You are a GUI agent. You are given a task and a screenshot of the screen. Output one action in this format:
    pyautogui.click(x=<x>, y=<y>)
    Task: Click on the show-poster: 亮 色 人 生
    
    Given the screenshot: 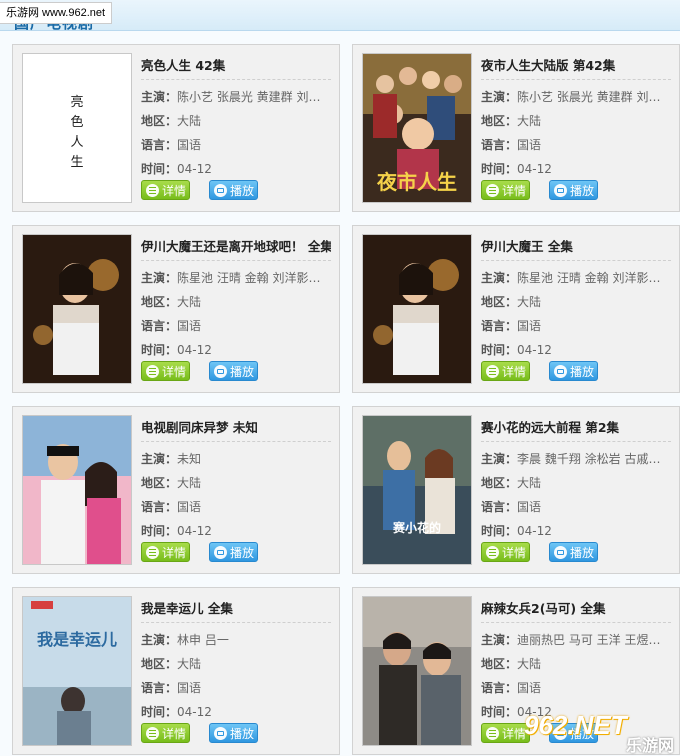 What is the action you would take?
    pyautogui.click(x=77, y=128)
    